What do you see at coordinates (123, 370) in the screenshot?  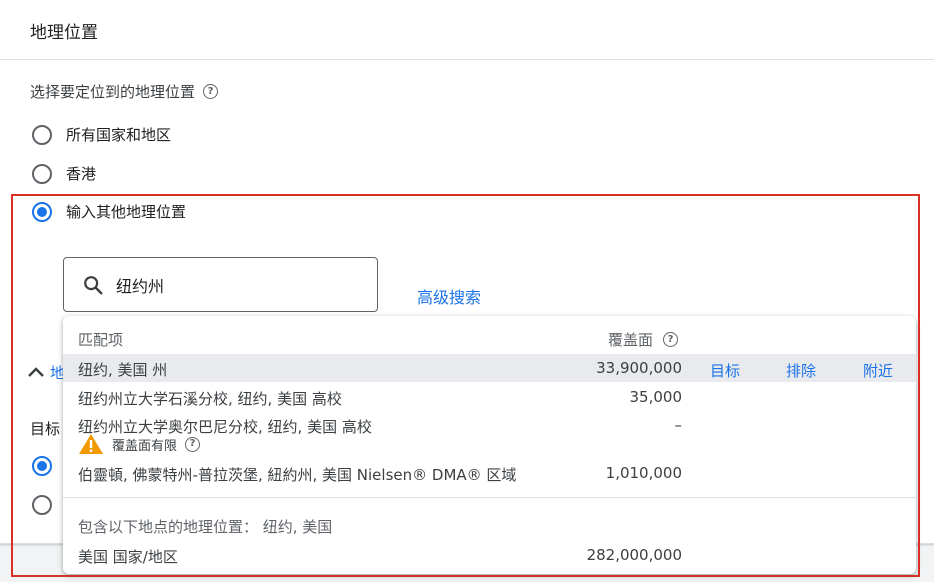 I see `suggestion-name: 纽约, 美国 州` at bounding box center [123, 370].